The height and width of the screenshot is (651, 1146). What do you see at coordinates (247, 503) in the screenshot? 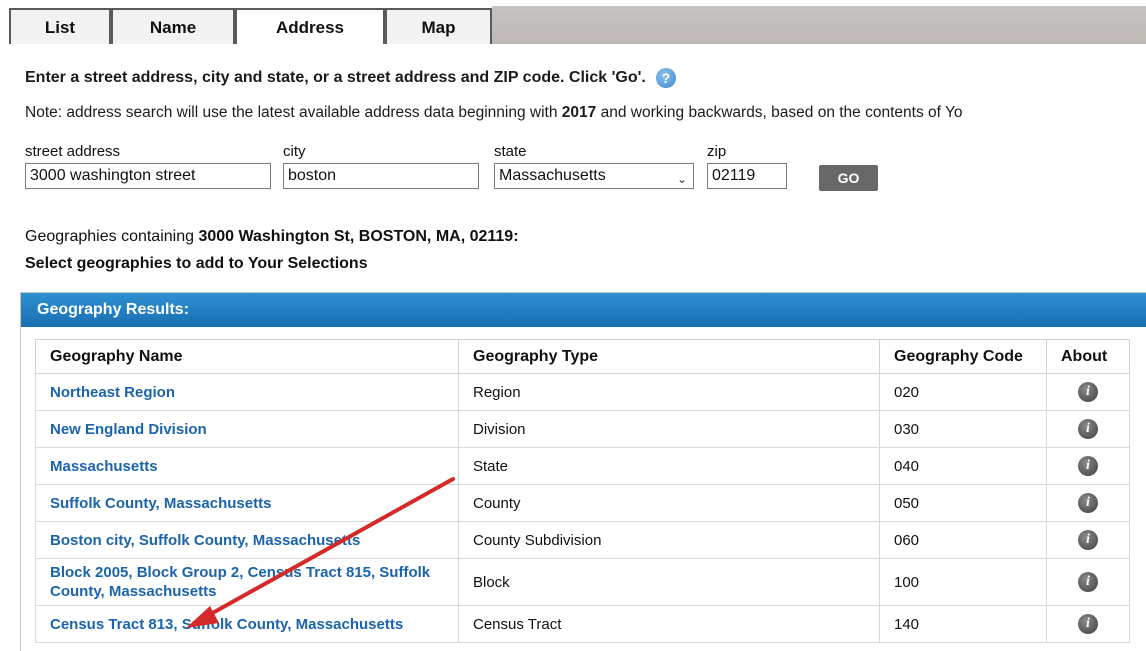
I see `geography-name-link: Suffolk County, Massachusetts` at bounding box center [247, 503].